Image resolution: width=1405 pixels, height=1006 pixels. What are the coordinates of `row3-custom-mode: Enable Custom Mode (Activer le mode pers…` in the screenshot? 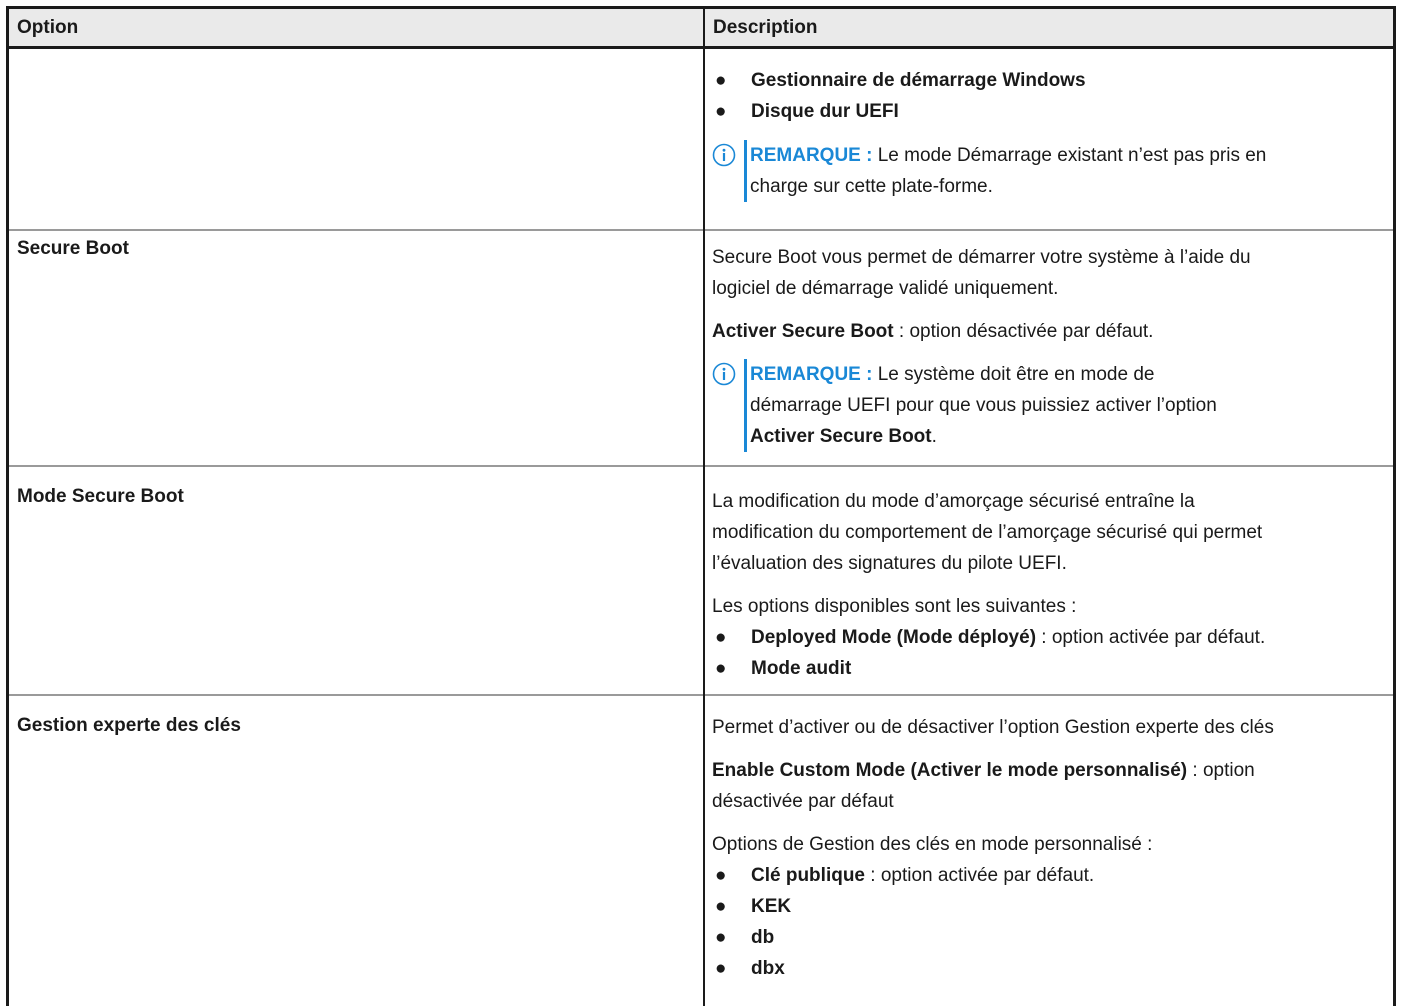 It's located at (983, 770).